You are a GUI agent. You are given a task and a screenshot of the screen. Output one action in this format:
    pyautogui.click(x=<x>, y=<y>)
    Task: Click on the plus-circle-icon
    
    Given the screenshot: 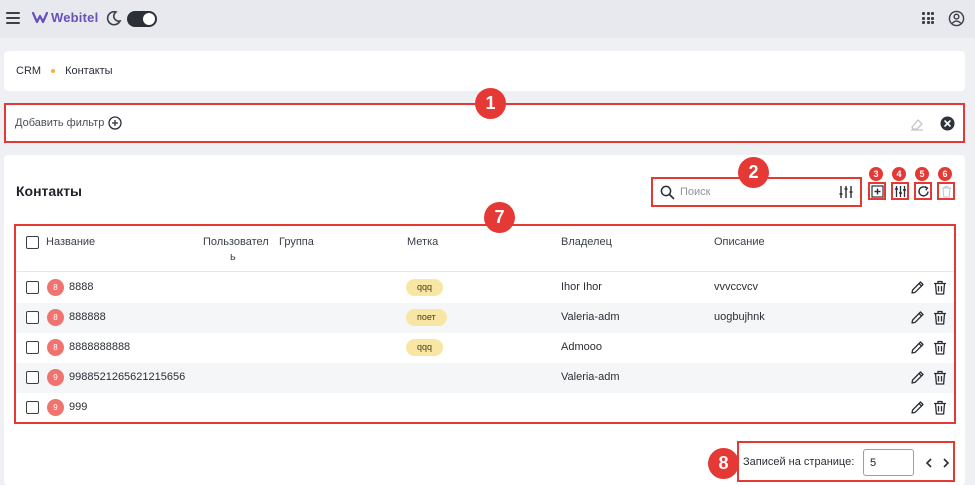 What is the action you would take?
    pyautogui.click(x=115, y=123)
    